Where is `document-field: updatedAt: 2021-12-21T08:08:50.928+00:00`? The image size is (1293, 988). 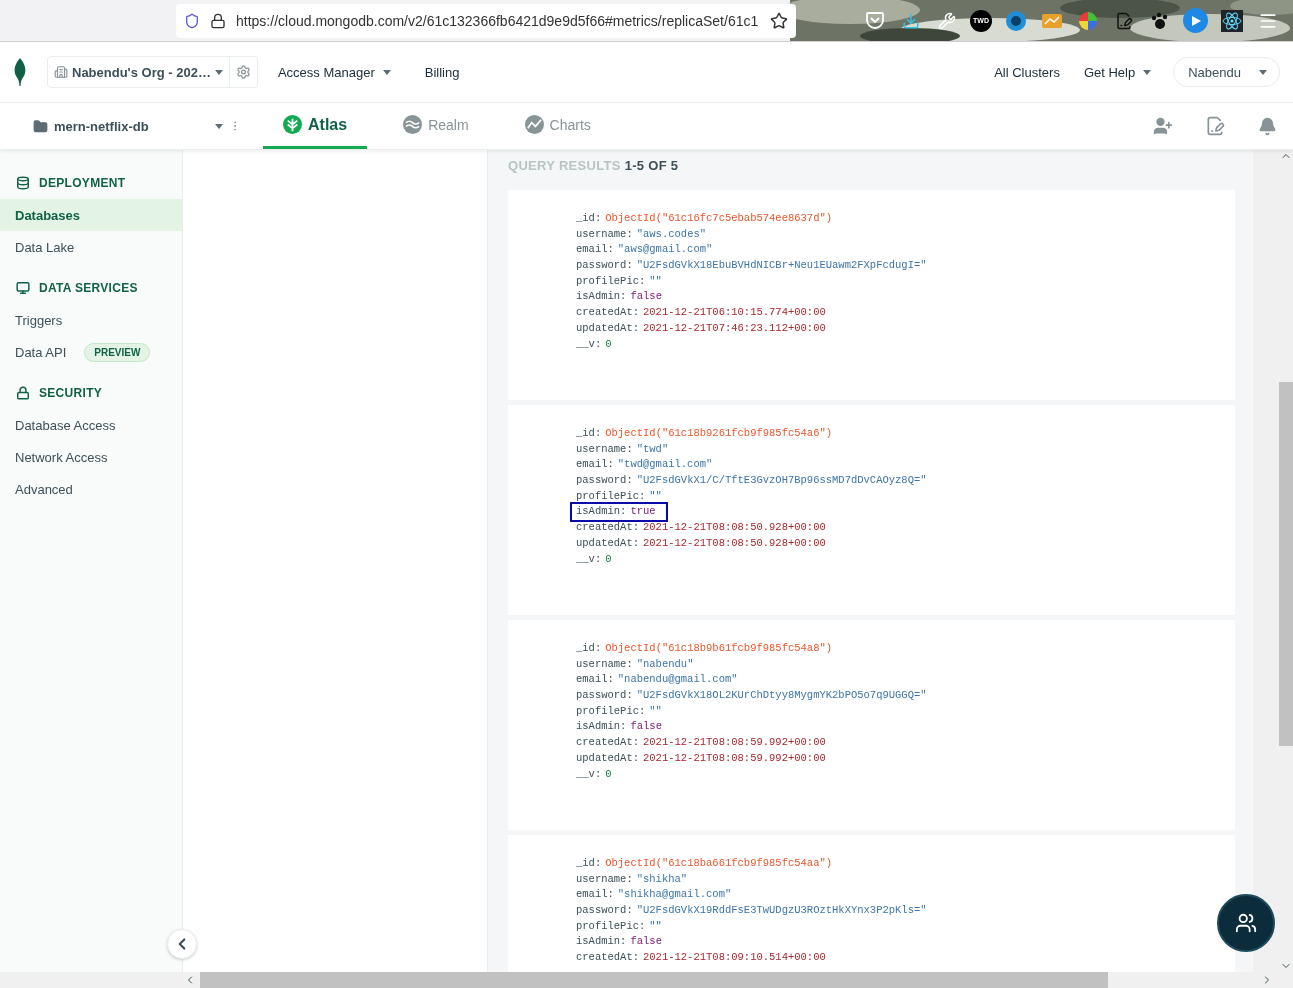
document-field: updatedAt: 2021-12-21T08:08:50.928+00:00 is located at coordinates (701, 543).